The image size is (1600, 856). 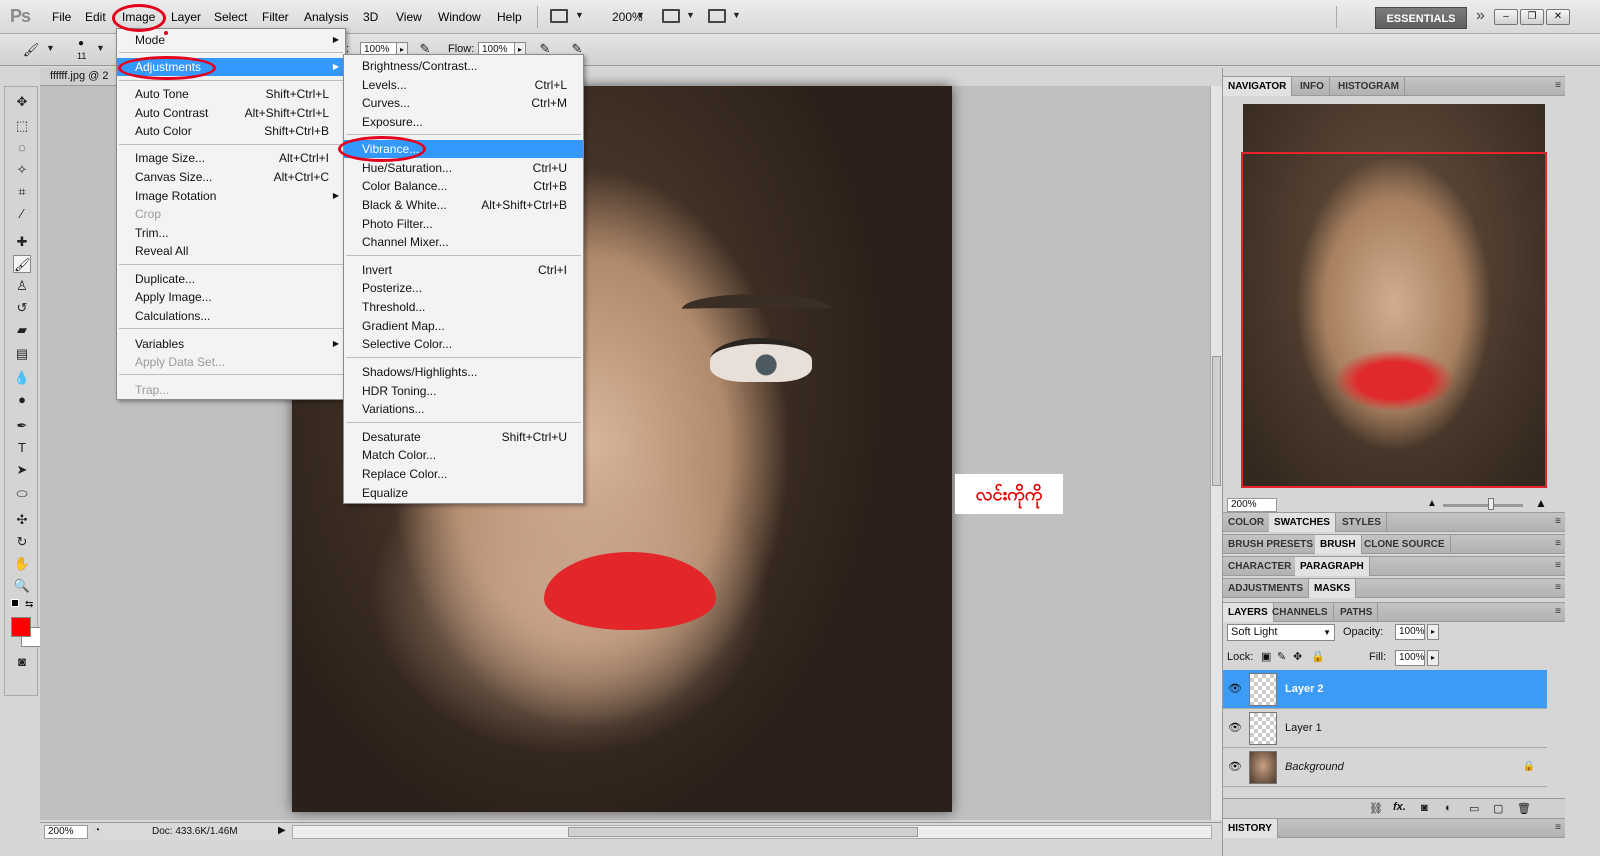 What do you see at coordinates (1266, 588) in the screenshot?
I see `tab-adjustments: ADJUSTMENTS` at bounding box center [1266, 588].